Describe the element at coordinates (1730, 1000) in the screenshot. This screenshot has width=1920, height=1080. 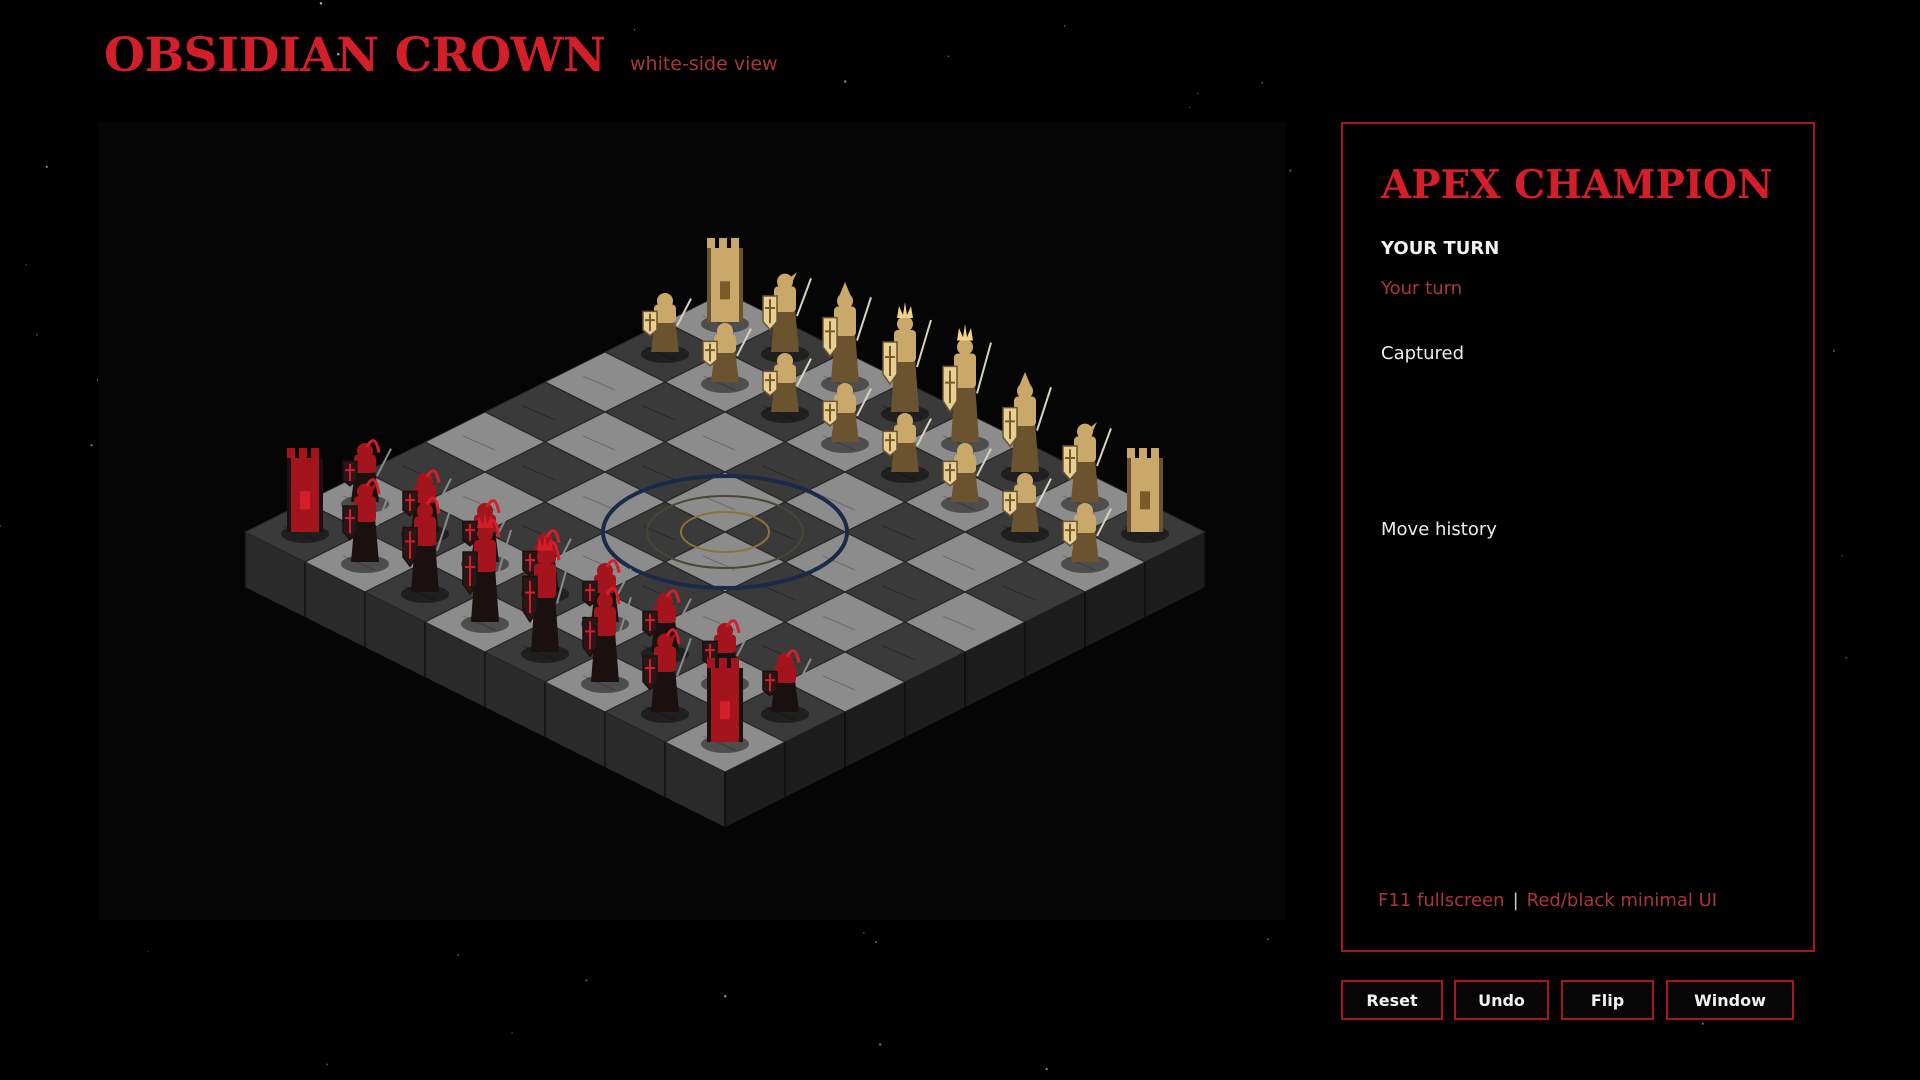
I see `window-button: Window` at that location.